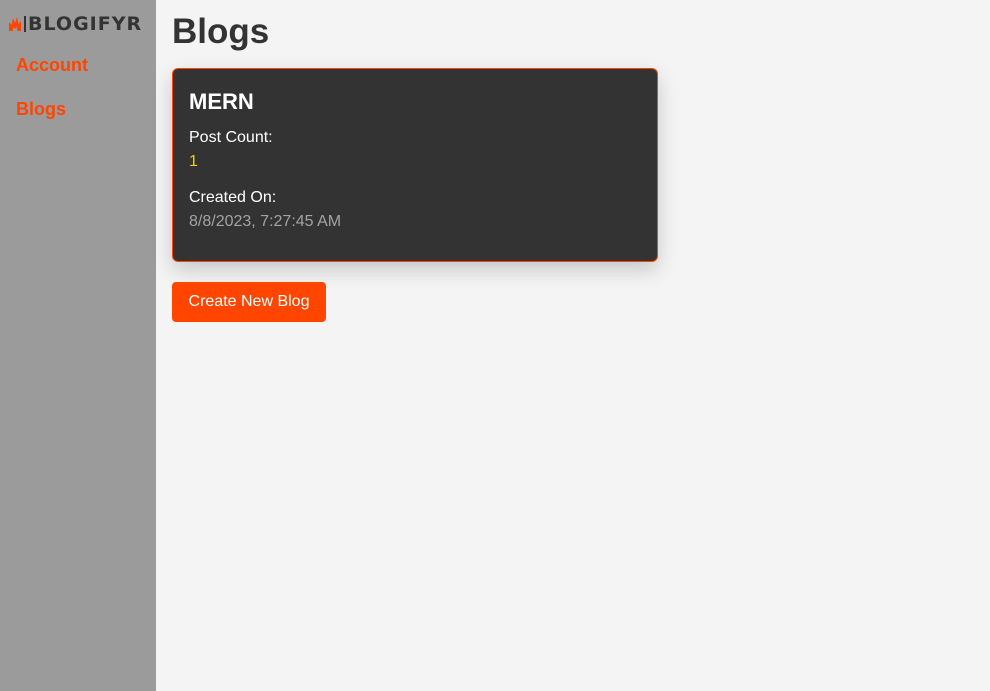  I want to click on post-count-value: 1, so click(193, 161).